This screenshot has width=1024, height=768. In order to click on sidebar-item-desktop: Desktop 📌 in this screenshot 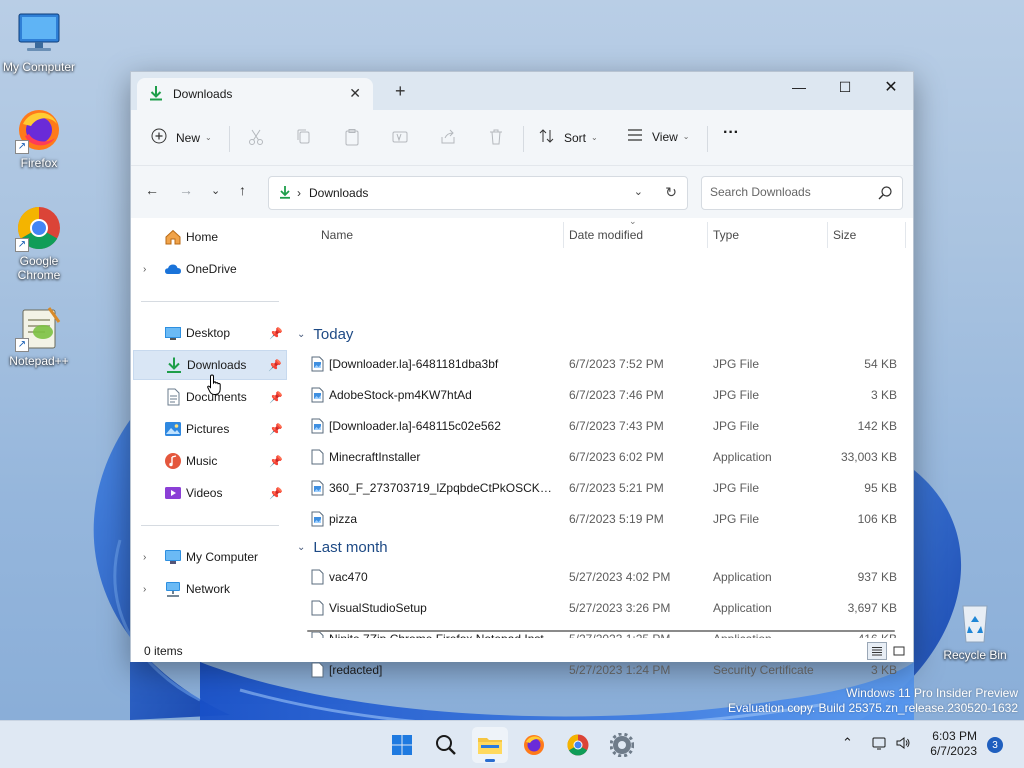, I will do `click(210, 333)`.